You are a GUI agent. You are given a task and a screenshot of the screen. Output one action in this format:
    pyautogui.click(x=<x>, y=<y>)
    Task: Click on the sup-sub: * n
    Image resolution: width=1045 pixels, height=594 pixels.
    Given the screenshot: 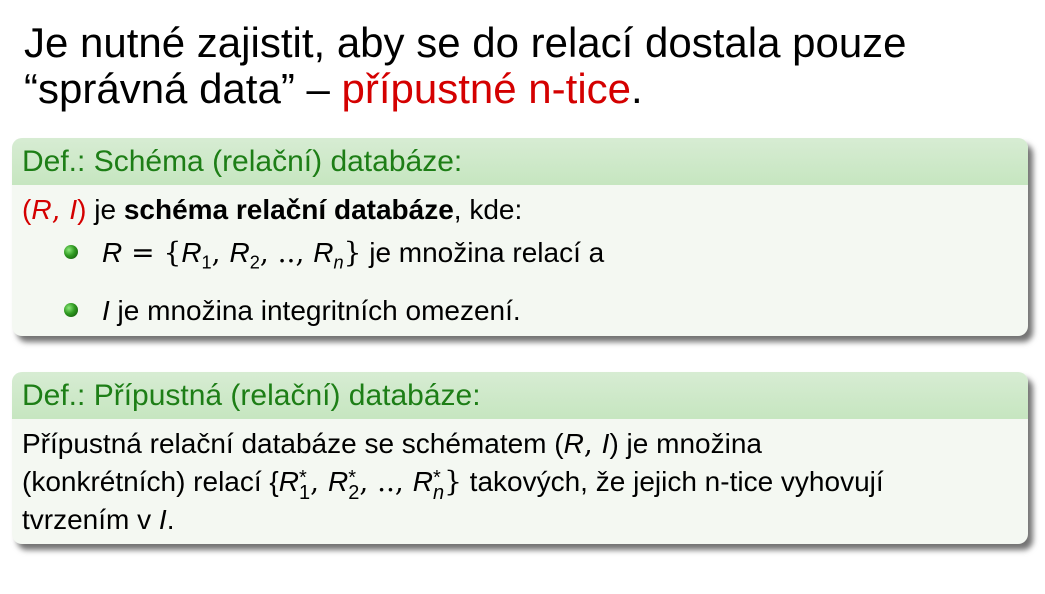 What is the action you would take?
    pyautogui.click(x=438, y=486)
    